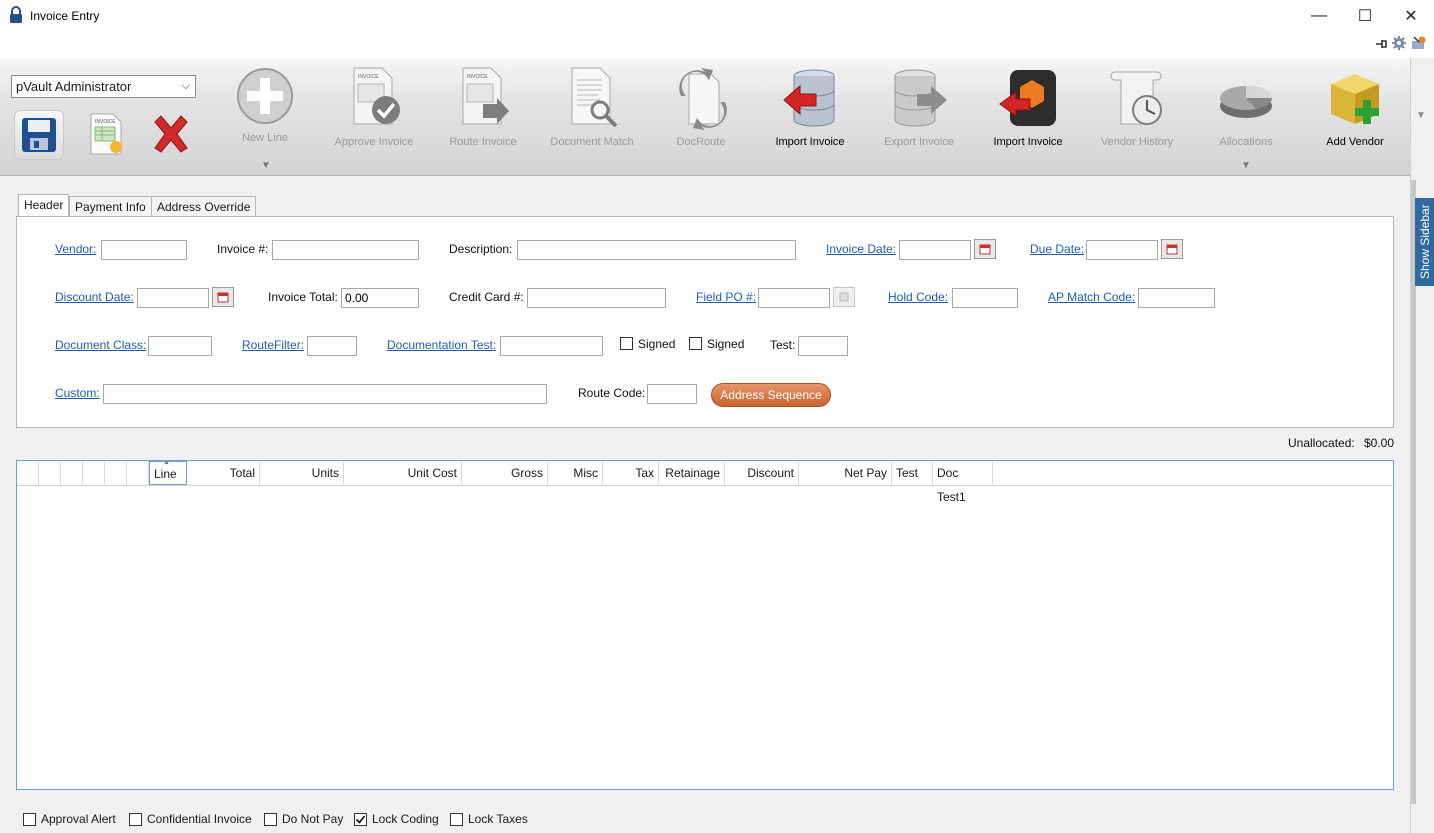  Describe the element at coordinates (332, 346) in the screenshot. I see `route-filter-field` at that location.